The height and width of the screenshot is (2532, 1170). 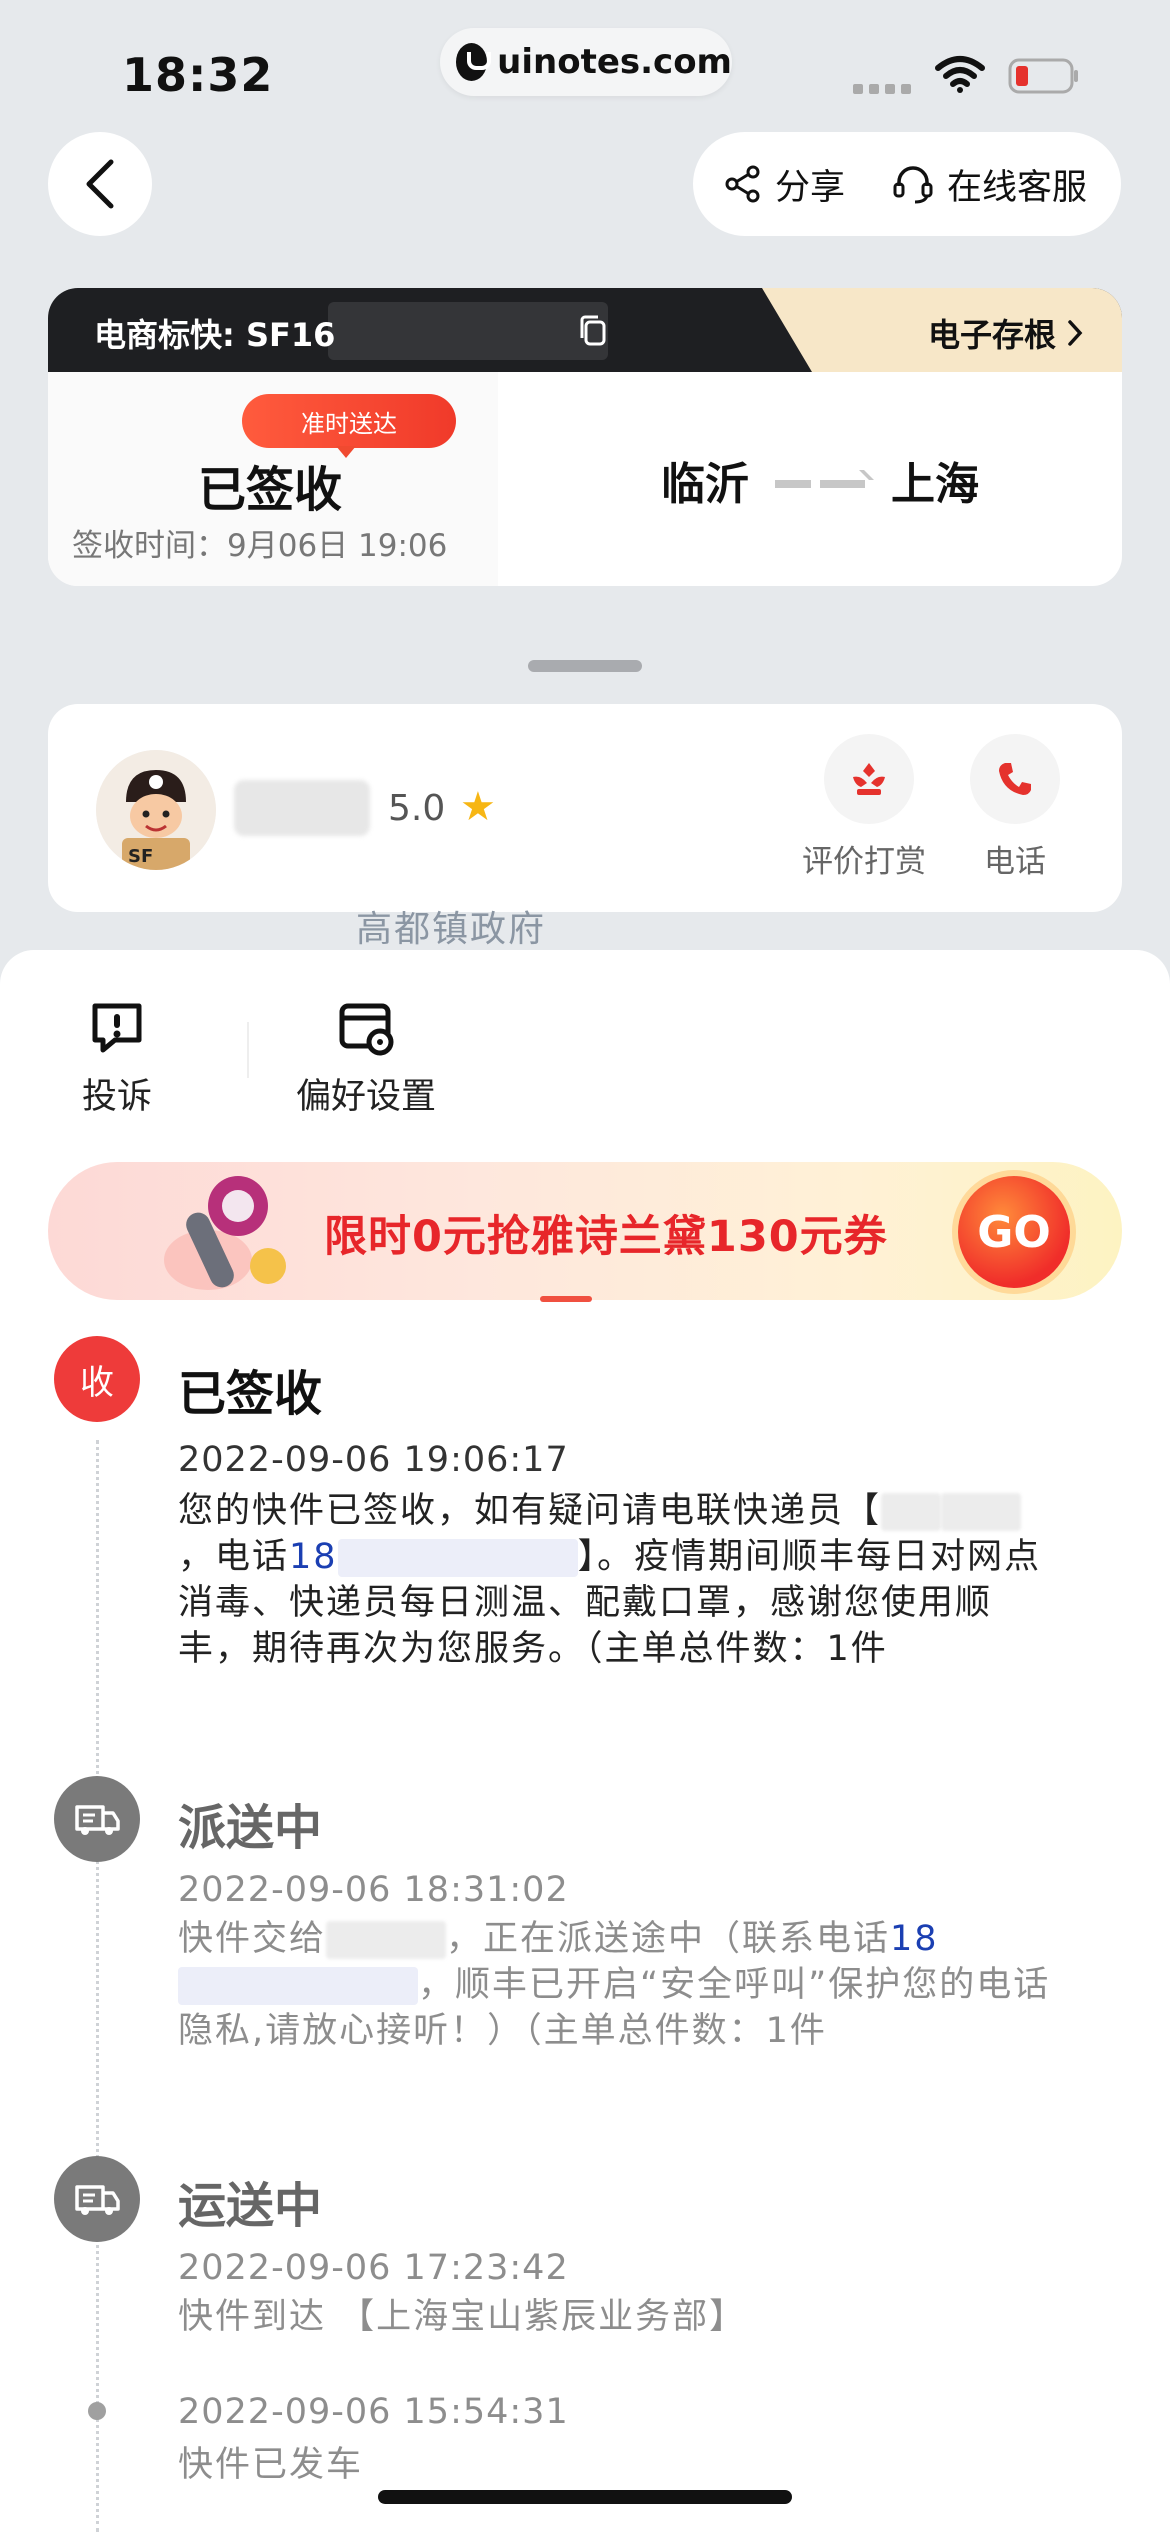 I want to click on copy-icon, so click(x=593, y=331).